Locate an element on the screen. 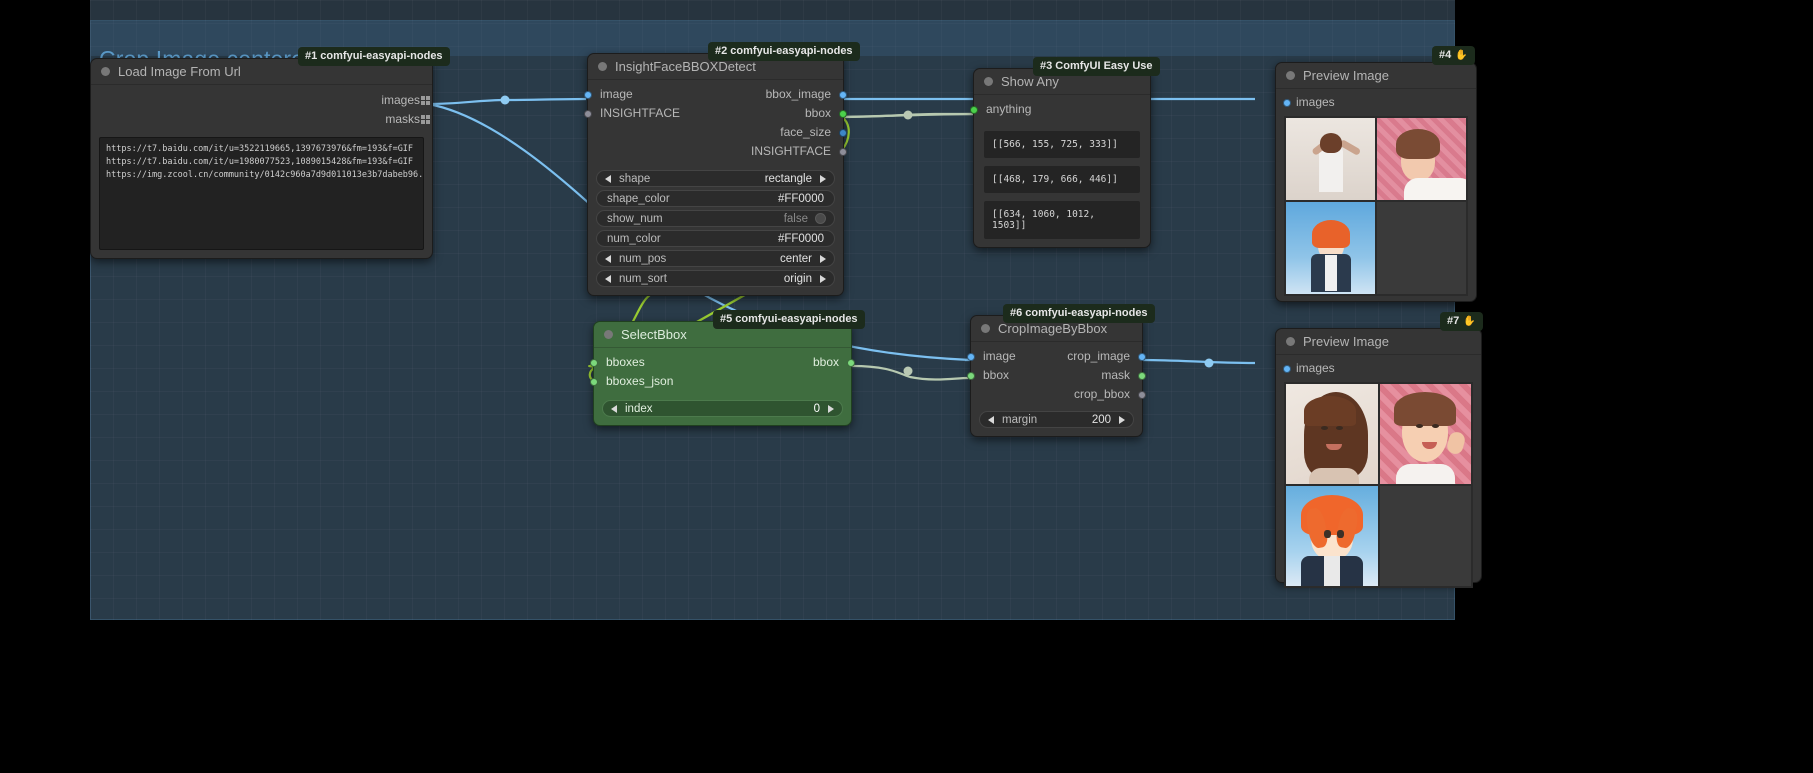  widget-shape: shape rectangle is located at coordinates (715, 178).